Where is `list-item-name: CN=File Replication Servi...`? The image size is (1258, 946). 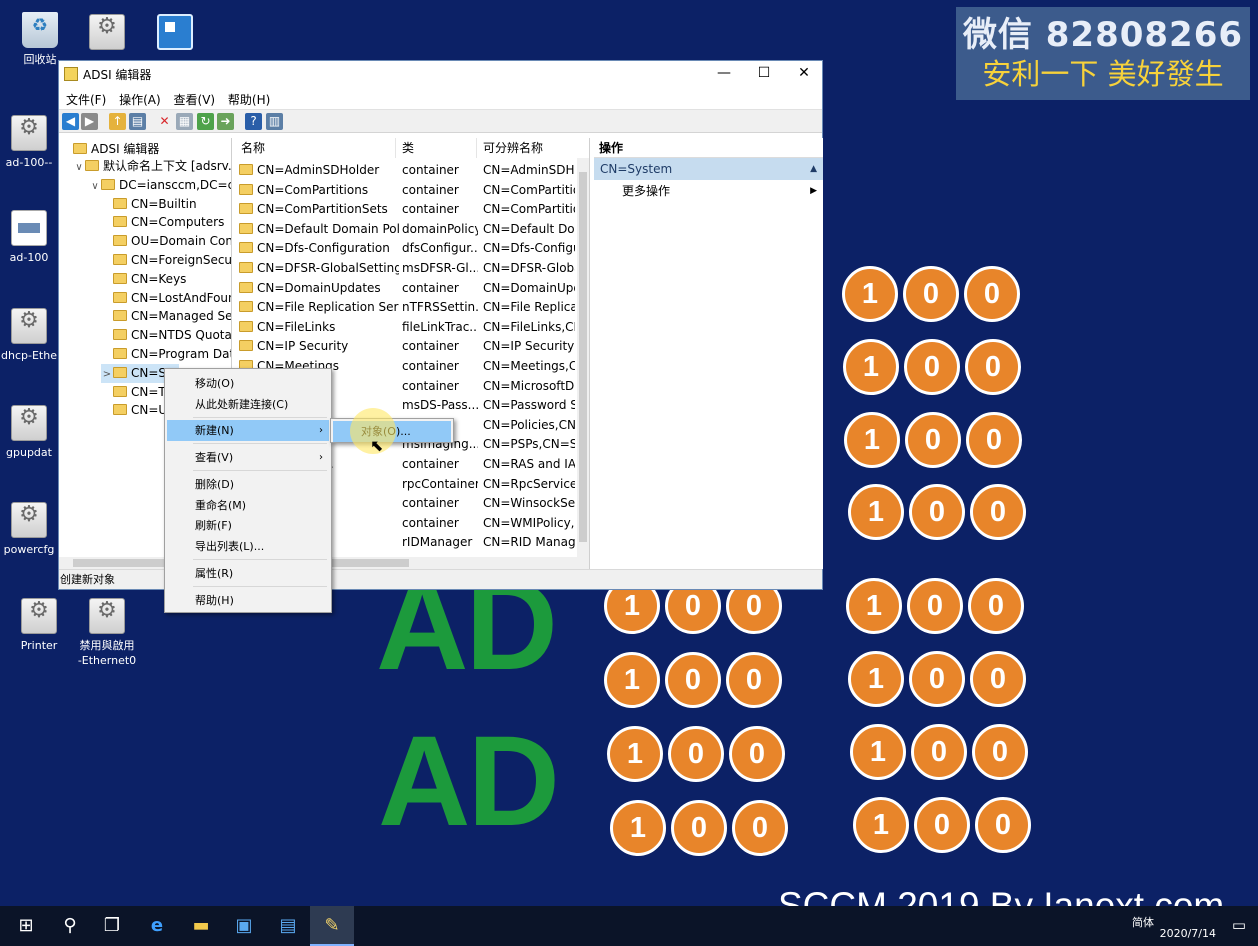
list-item-name: CN=File Replication Servi... is located at coordinates (319, 308).